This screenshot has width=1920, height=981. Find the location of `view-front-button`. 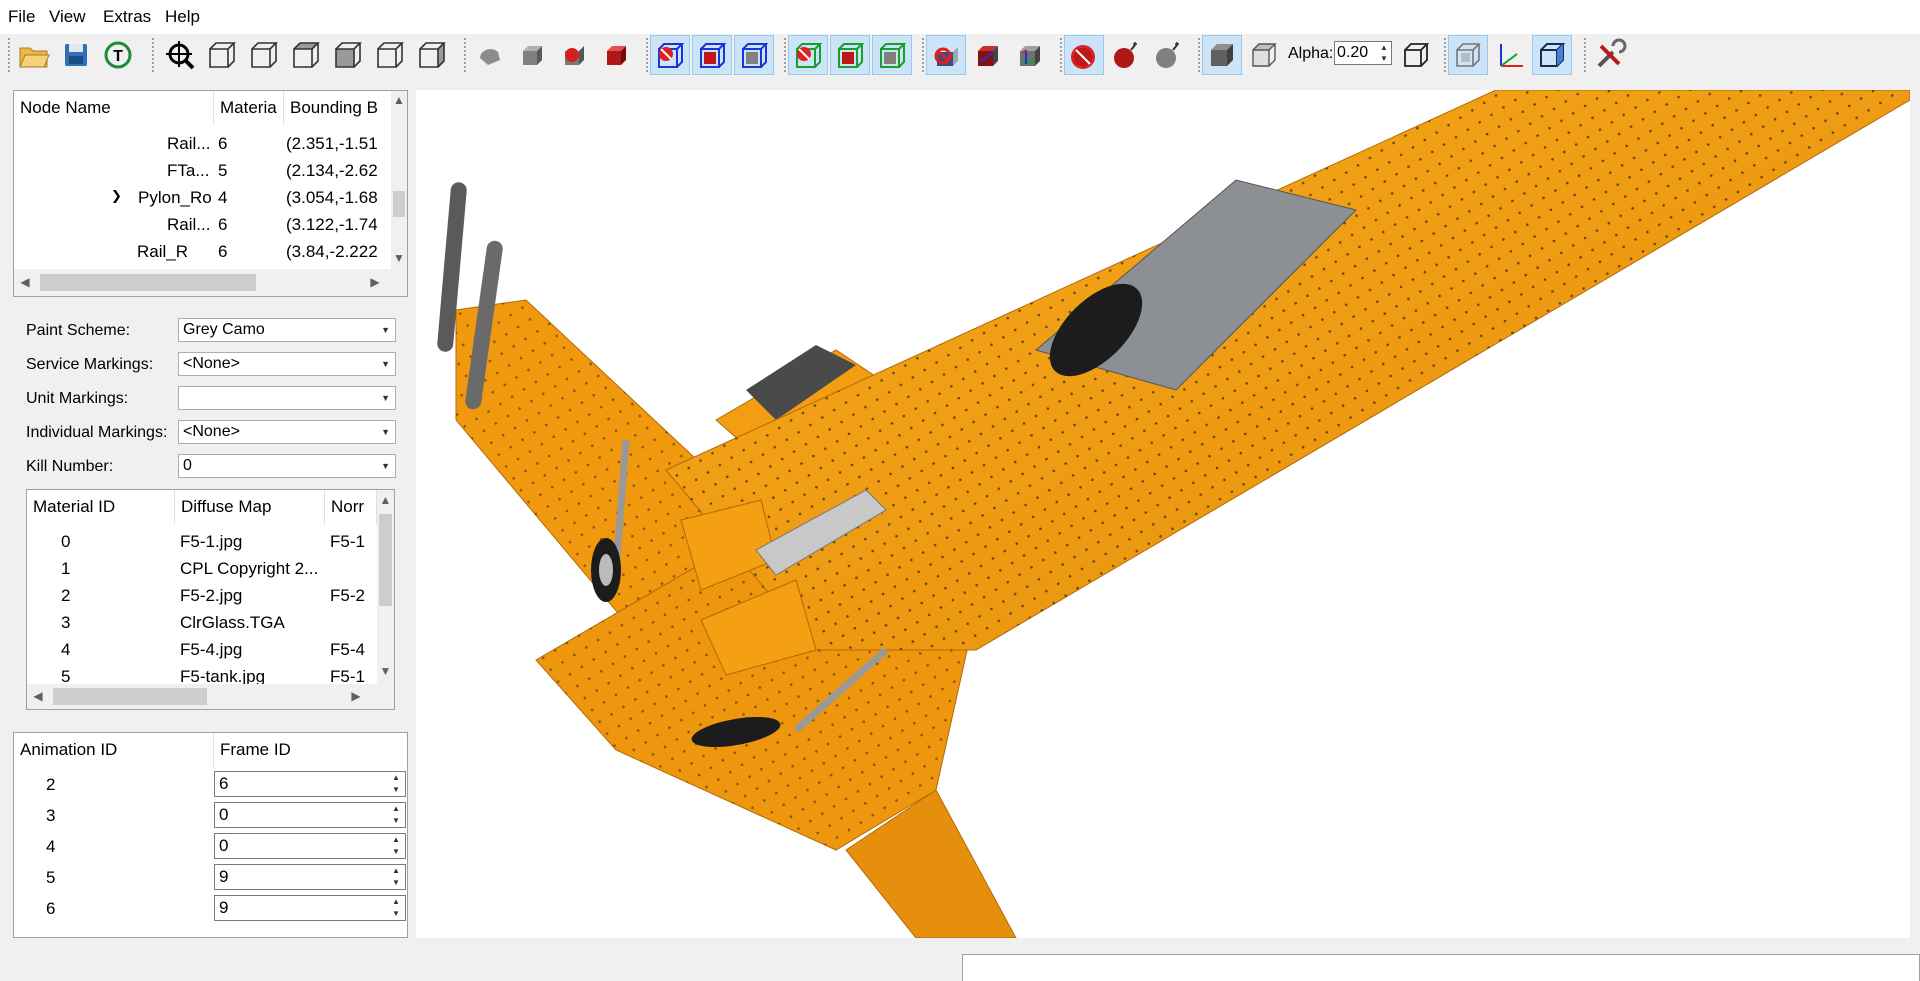

view-front-button is located at coordinates (222, 55).